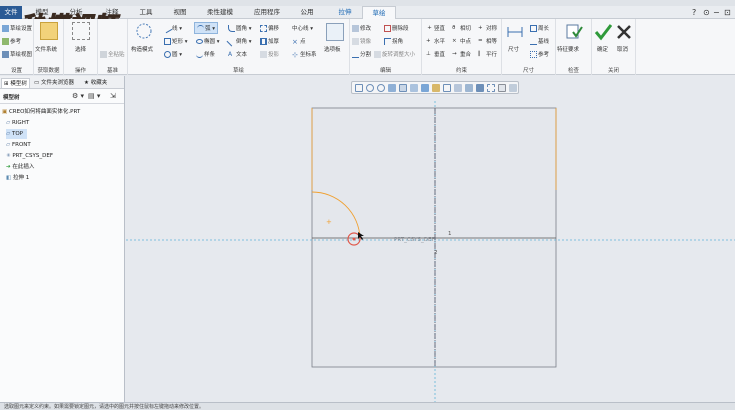 This screenshot has height=410, width=735. What do you see at coordinates (332, 49) in the screenshot?
I see `palette-button: 选项板` at bounding box center [332, 49].